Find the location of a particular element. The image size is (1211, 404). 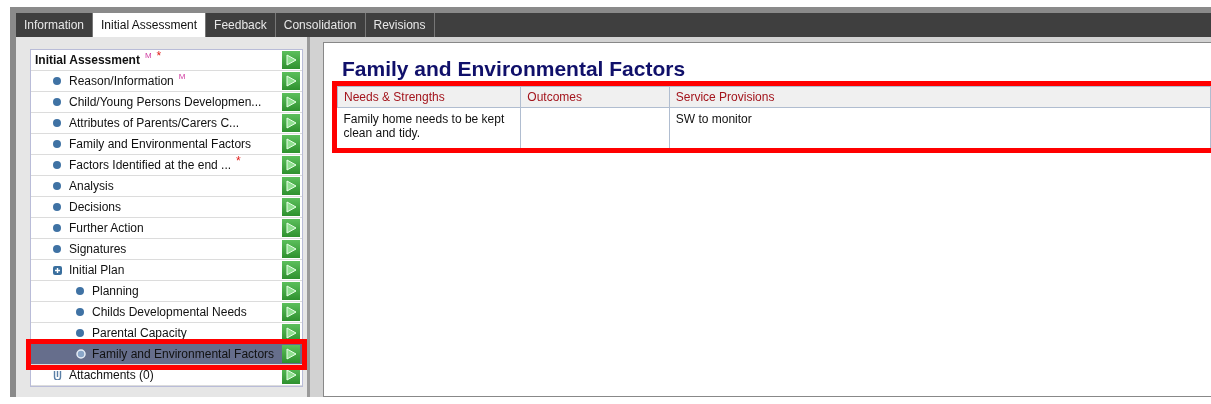

item-label: Initial Assessment is located at coordinates (87, 60).